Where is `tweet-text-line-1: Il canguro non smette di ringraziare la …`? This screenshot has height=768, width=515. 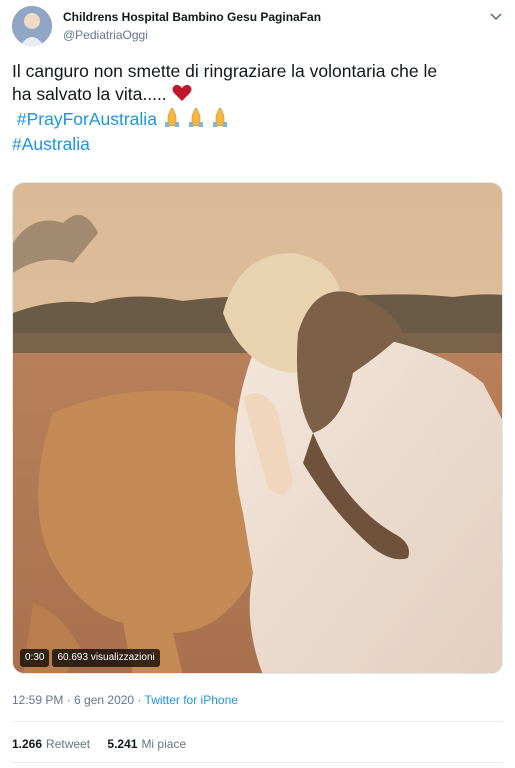
tweet-text-line-1: Il canguro non smette di ringraziare la … is located at coordinates (225, 71).